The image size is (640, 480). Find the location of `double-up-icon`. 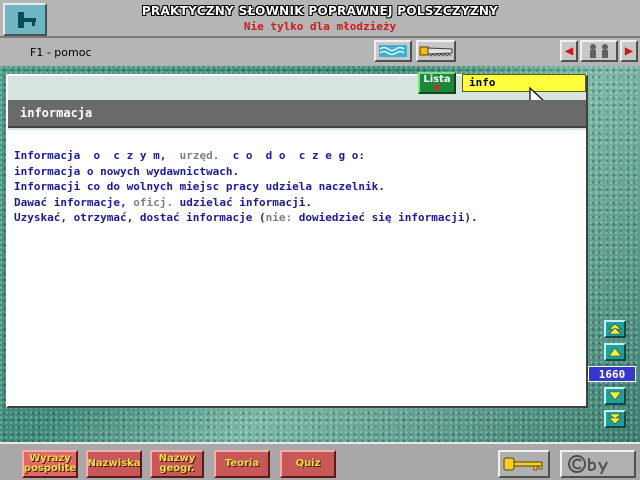

double-up-icon is located at coordinates (615, 329).